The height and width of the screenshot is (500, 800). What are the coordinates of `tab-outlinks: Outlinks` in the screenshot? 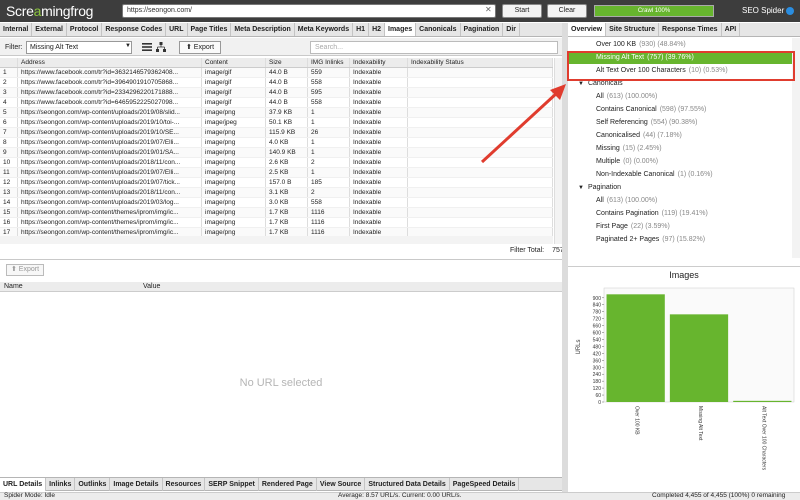 It's located at (93, 484).